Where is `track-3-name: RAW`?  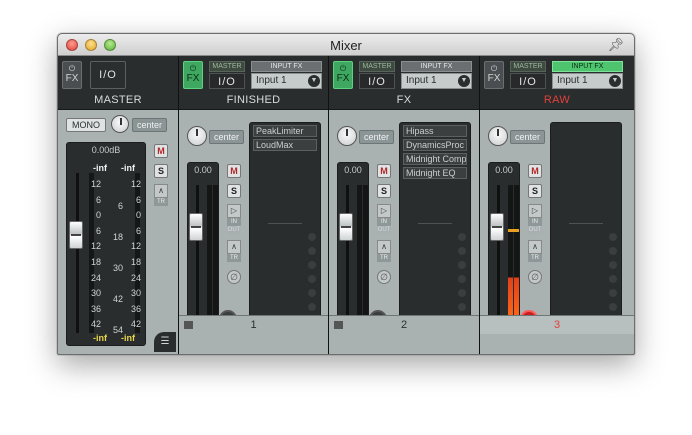
track-3-name: RAW is located at coordinates (557, 101).